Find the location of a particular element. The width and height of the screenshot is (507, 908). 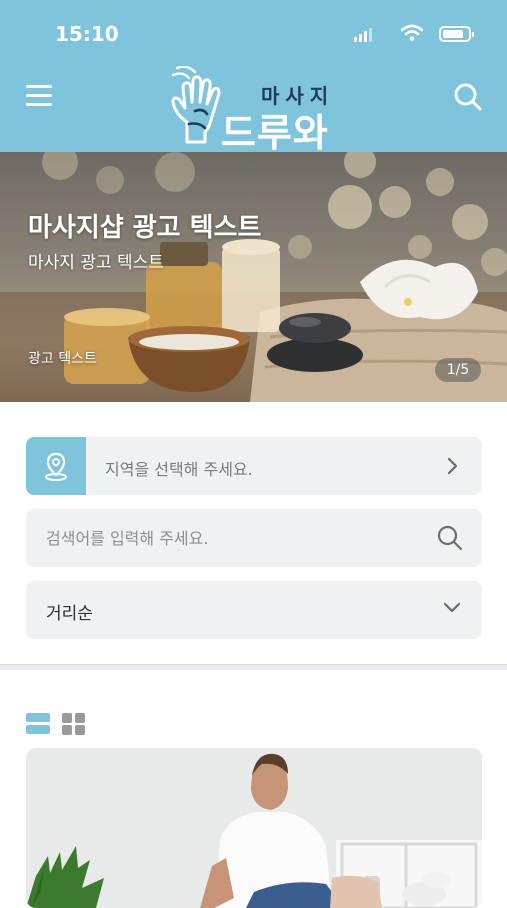

sort-selected-value: 거리순 is located at coordinates (69, 614).